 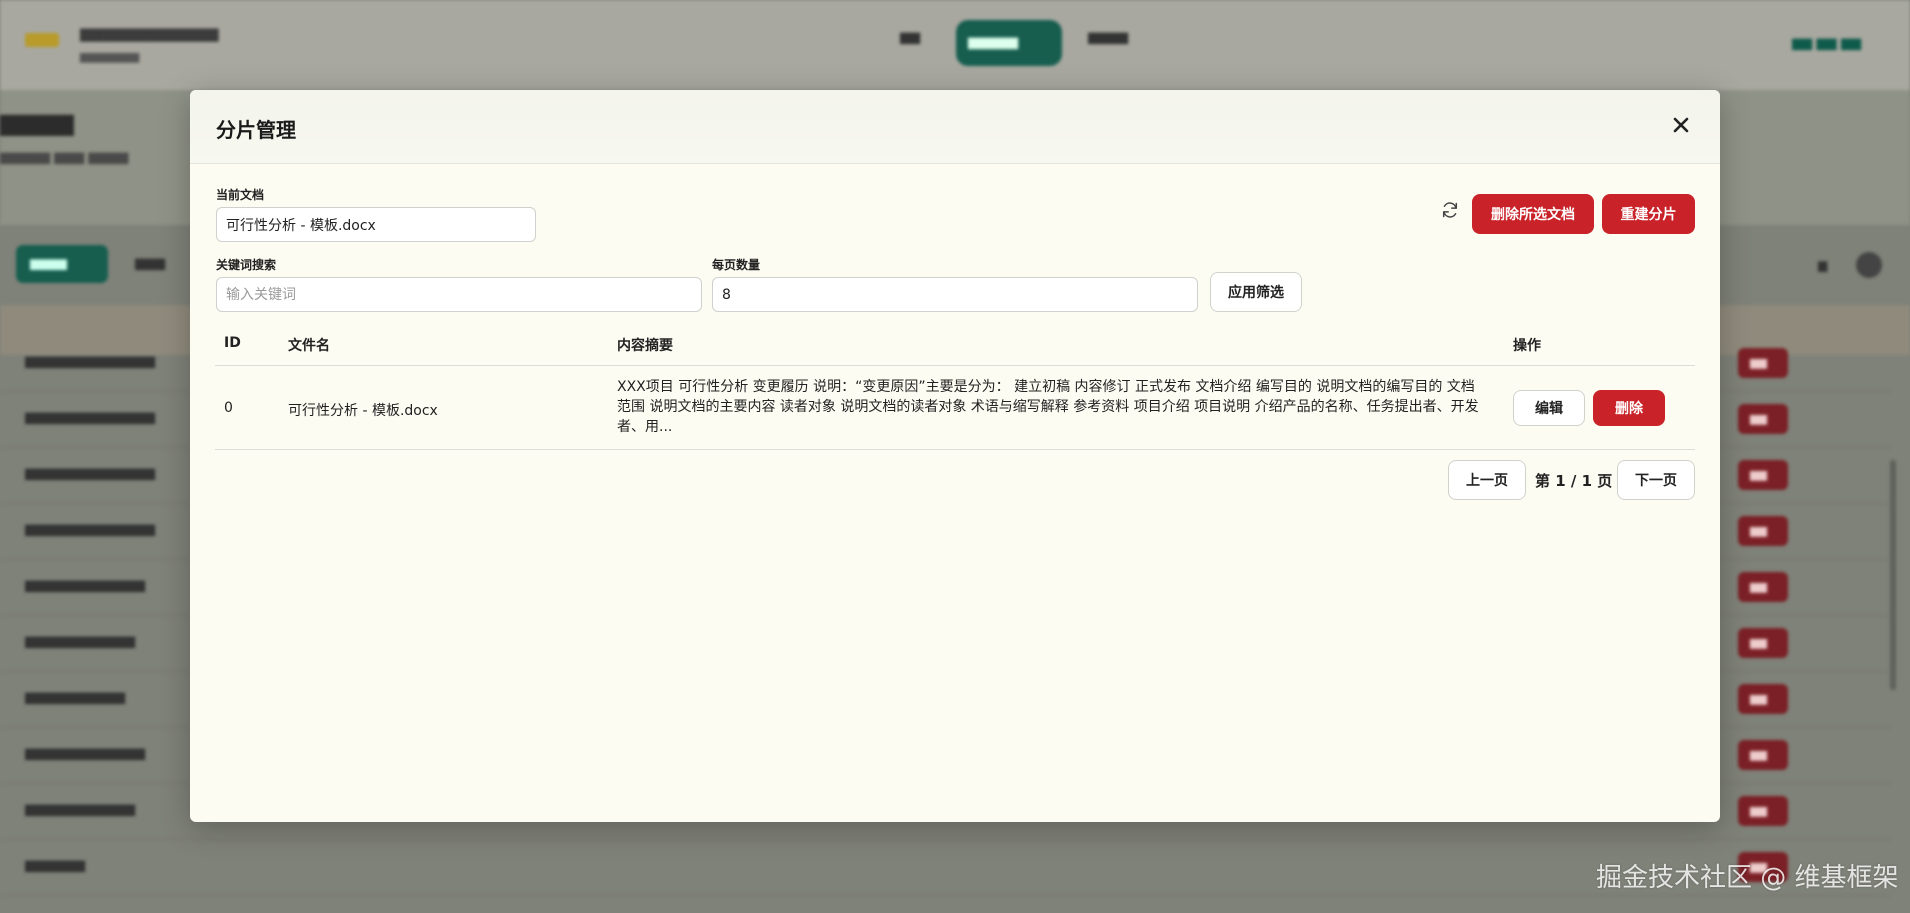 I want to click on current-doc-label: 当前文档, so click(x=240, y=195).